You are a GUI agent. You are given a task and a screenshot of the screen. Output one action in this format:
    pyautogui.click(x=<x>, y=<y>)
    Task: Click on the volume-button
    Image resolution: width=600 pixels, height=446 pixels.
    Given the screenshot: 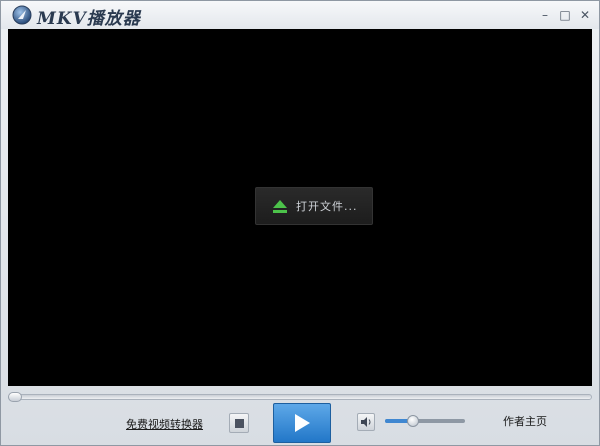 What is the action you would take?
    pyautogui.click(x=366, y=422)
    